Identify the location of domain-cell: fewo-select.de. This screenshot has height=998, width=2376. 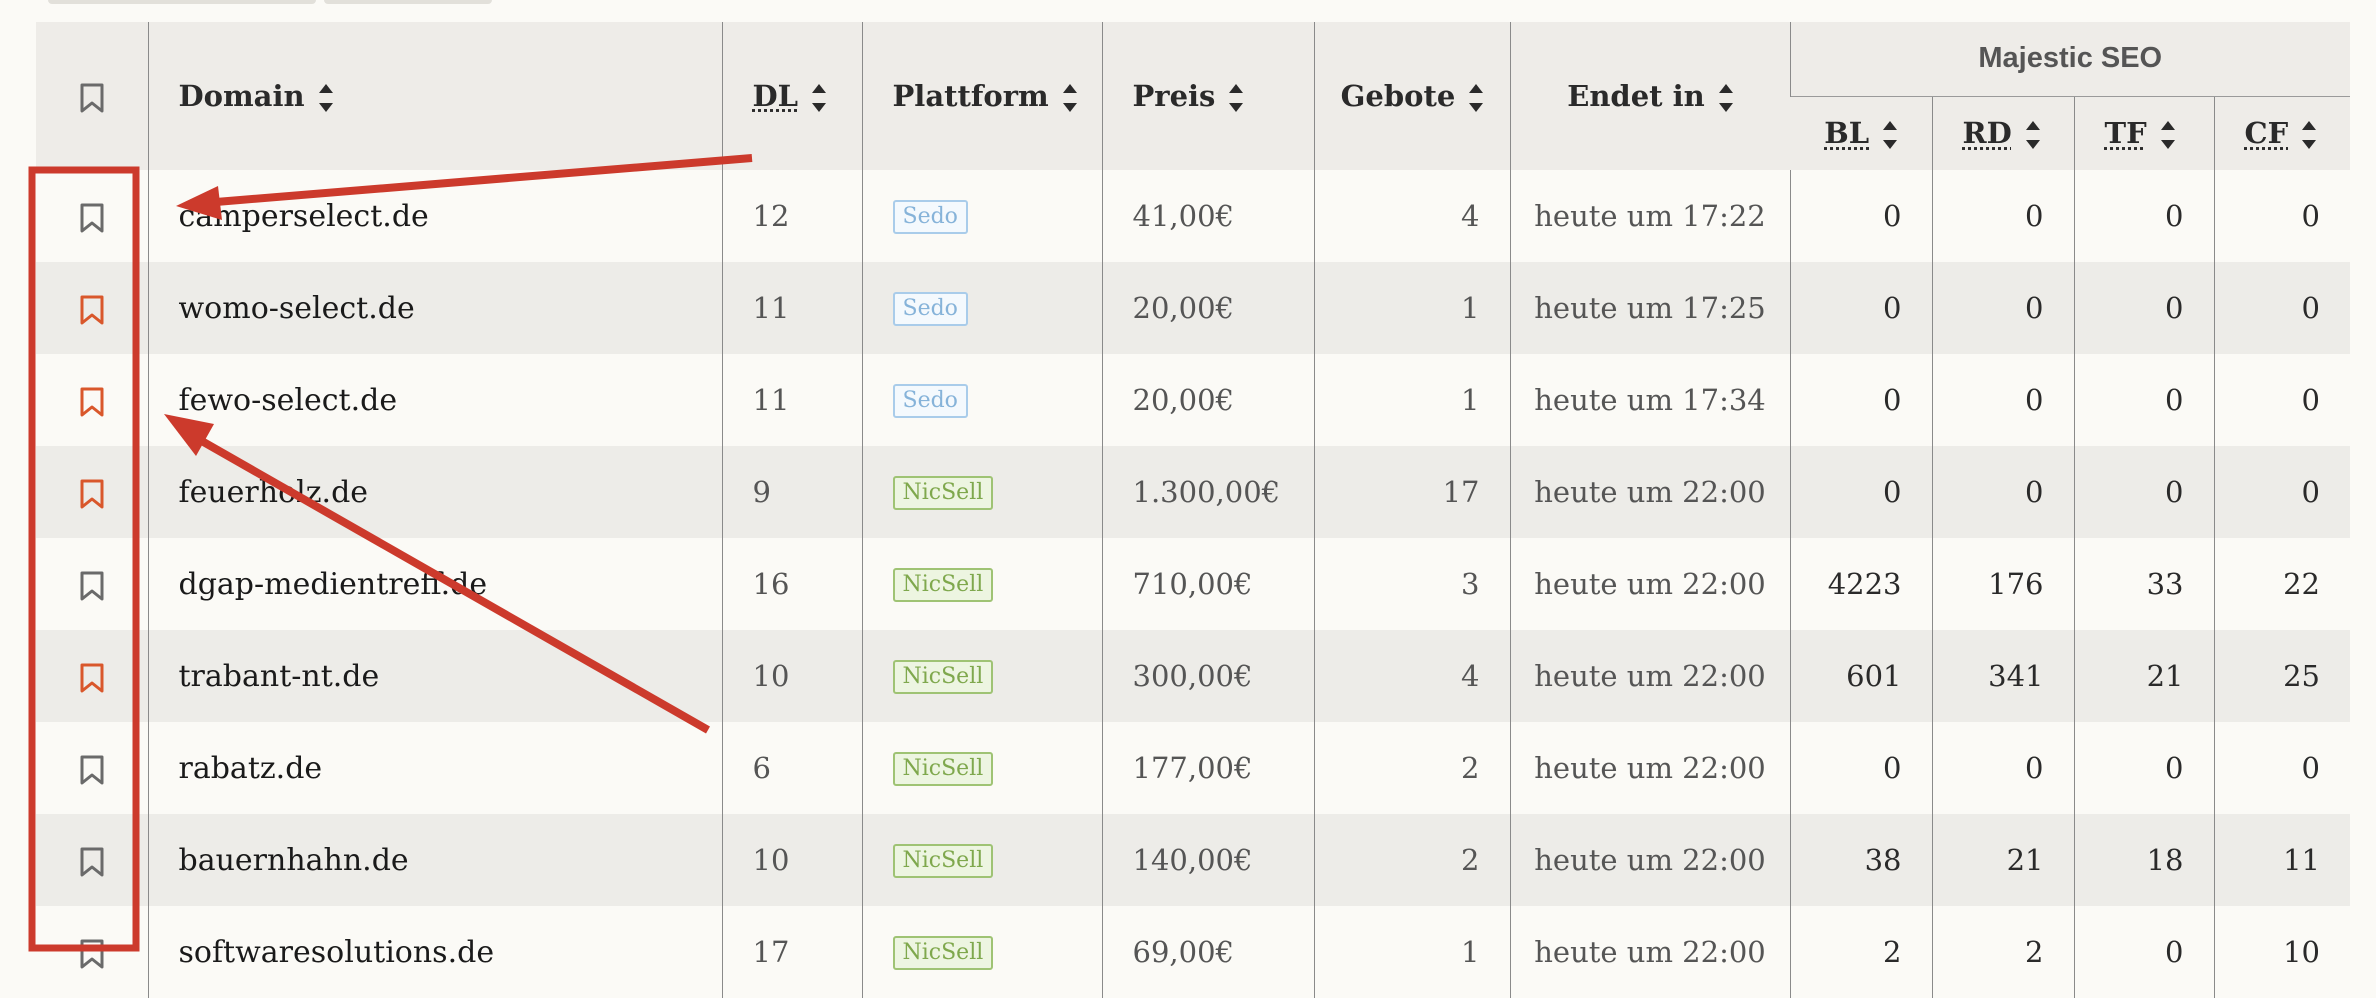
(434, 400).